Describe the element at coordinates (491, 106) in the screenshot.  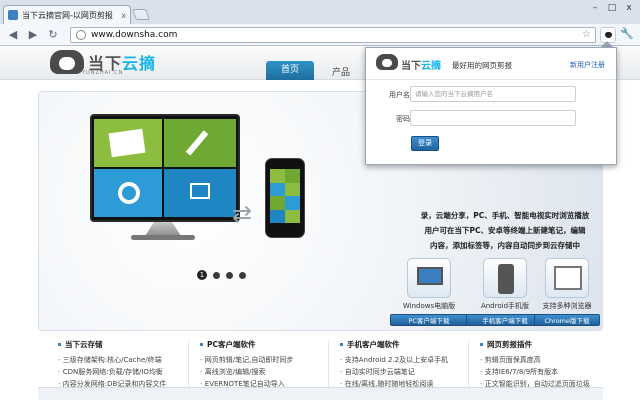
I see `login-popup: 当下云摘 最好用的网页剪报 新用户注册 用户名 密码 登录` at that location.